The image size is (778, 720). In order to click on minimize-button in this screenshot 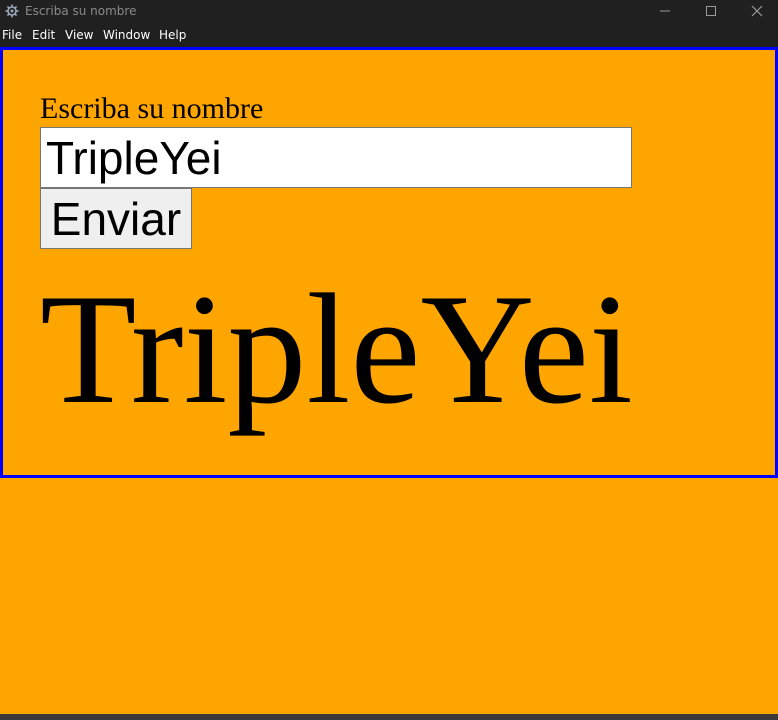, I will do `click(665, 11)`.